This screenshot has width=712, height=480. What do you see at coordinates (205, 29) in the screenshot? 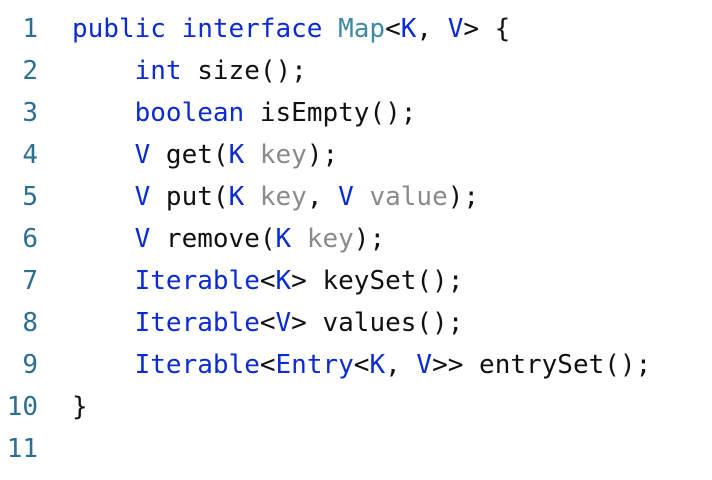
I see `keyword-token: public interface` at bounding box center [205, 29].